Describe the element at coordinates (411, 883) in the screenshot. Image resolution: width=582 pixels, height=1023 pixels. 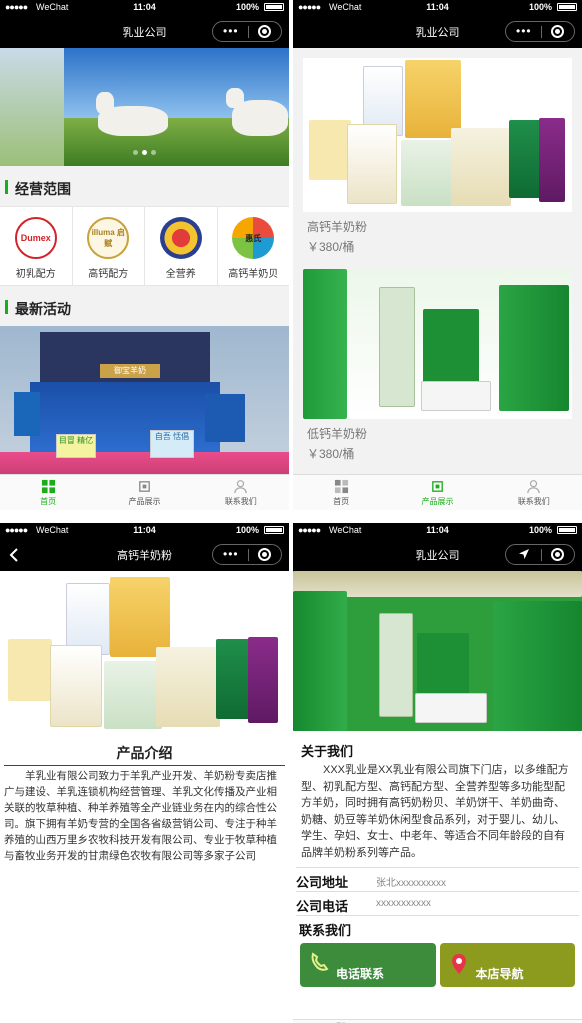
I see `address-value: 张北xxxxxxxxxx` at that location.